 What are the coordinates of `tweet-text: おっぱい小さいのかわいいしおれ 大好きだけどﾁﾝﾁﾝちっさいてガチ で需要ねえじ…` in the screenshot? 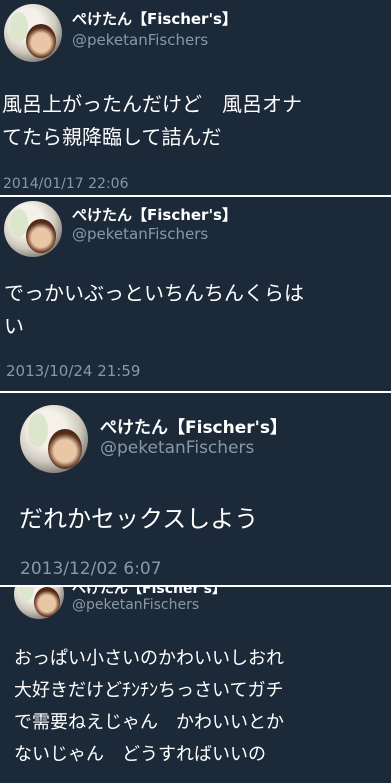 It's located at (149, 706).